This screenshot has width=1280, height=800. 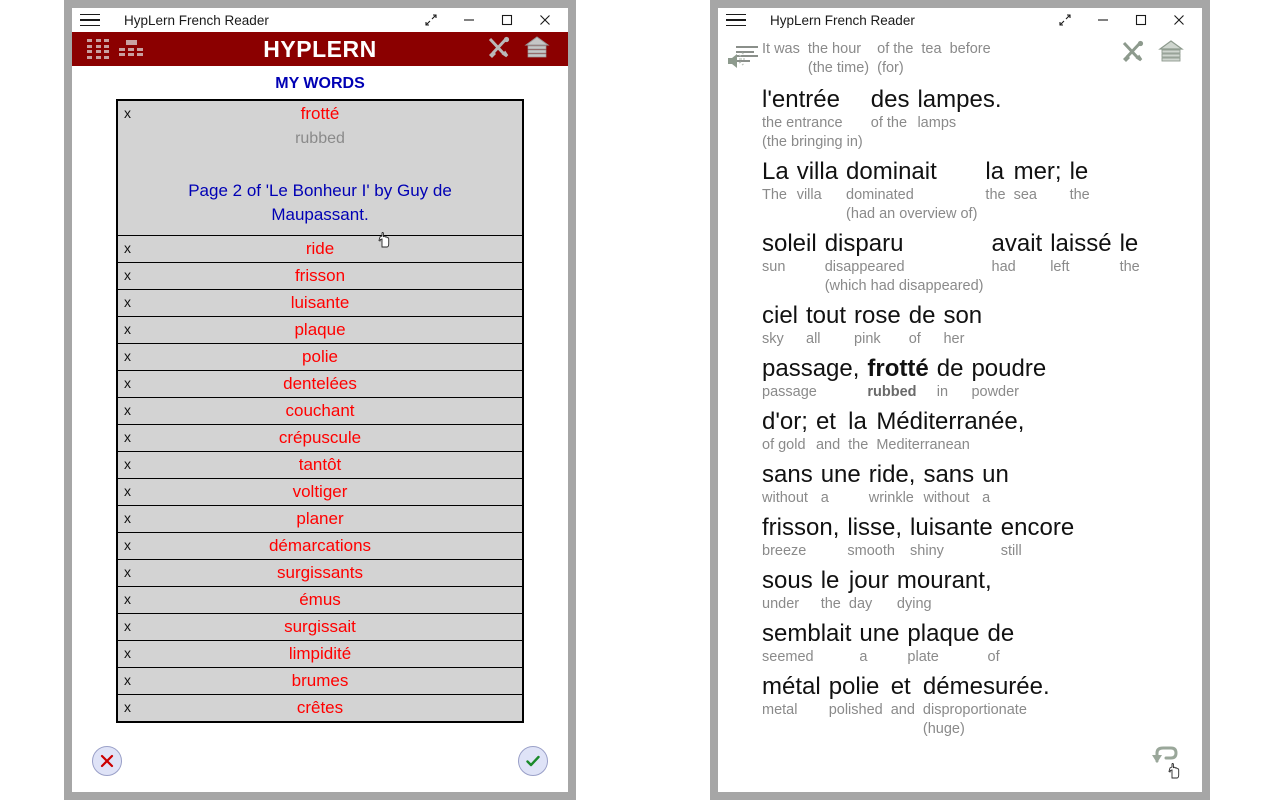 What do you see at coordinates (320, 681) in the screenshot?
I see `table-row: x brumes` at bounding box center [320, 681].